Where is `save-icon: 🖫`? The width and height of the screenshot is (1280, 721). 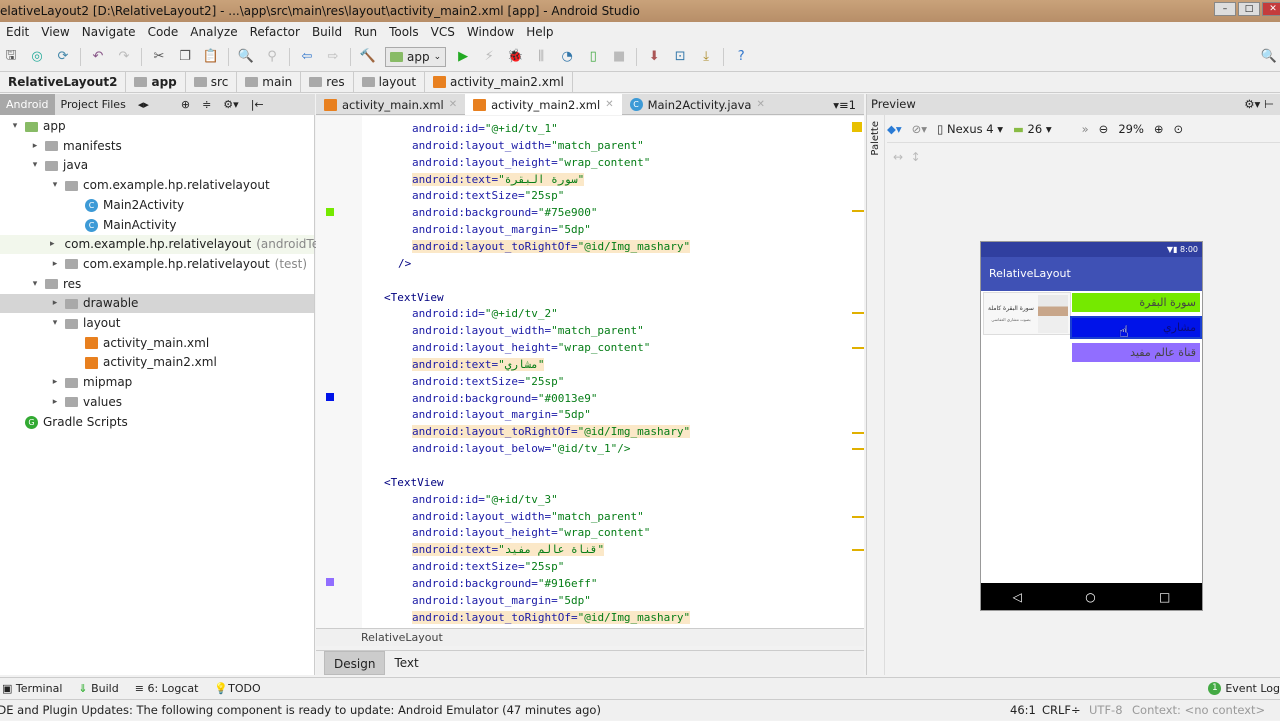 save-icon: 🖫 is located at coordinates (11, 57).